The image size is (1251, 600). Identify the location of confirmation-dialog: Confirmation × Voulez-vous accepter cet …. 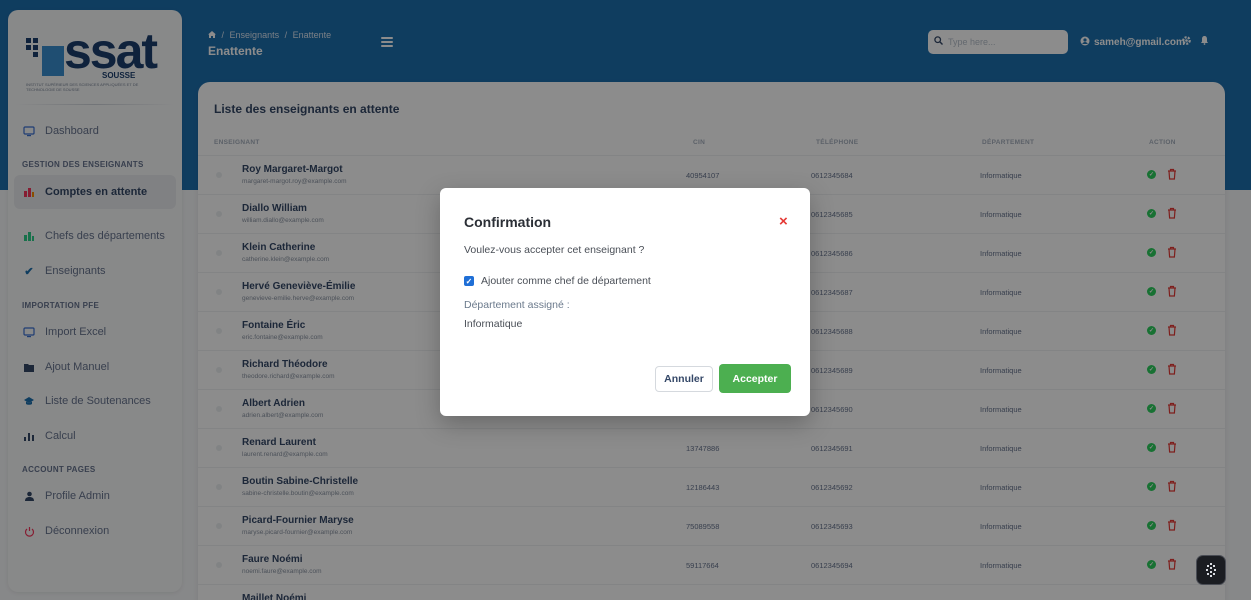
(625, 302).